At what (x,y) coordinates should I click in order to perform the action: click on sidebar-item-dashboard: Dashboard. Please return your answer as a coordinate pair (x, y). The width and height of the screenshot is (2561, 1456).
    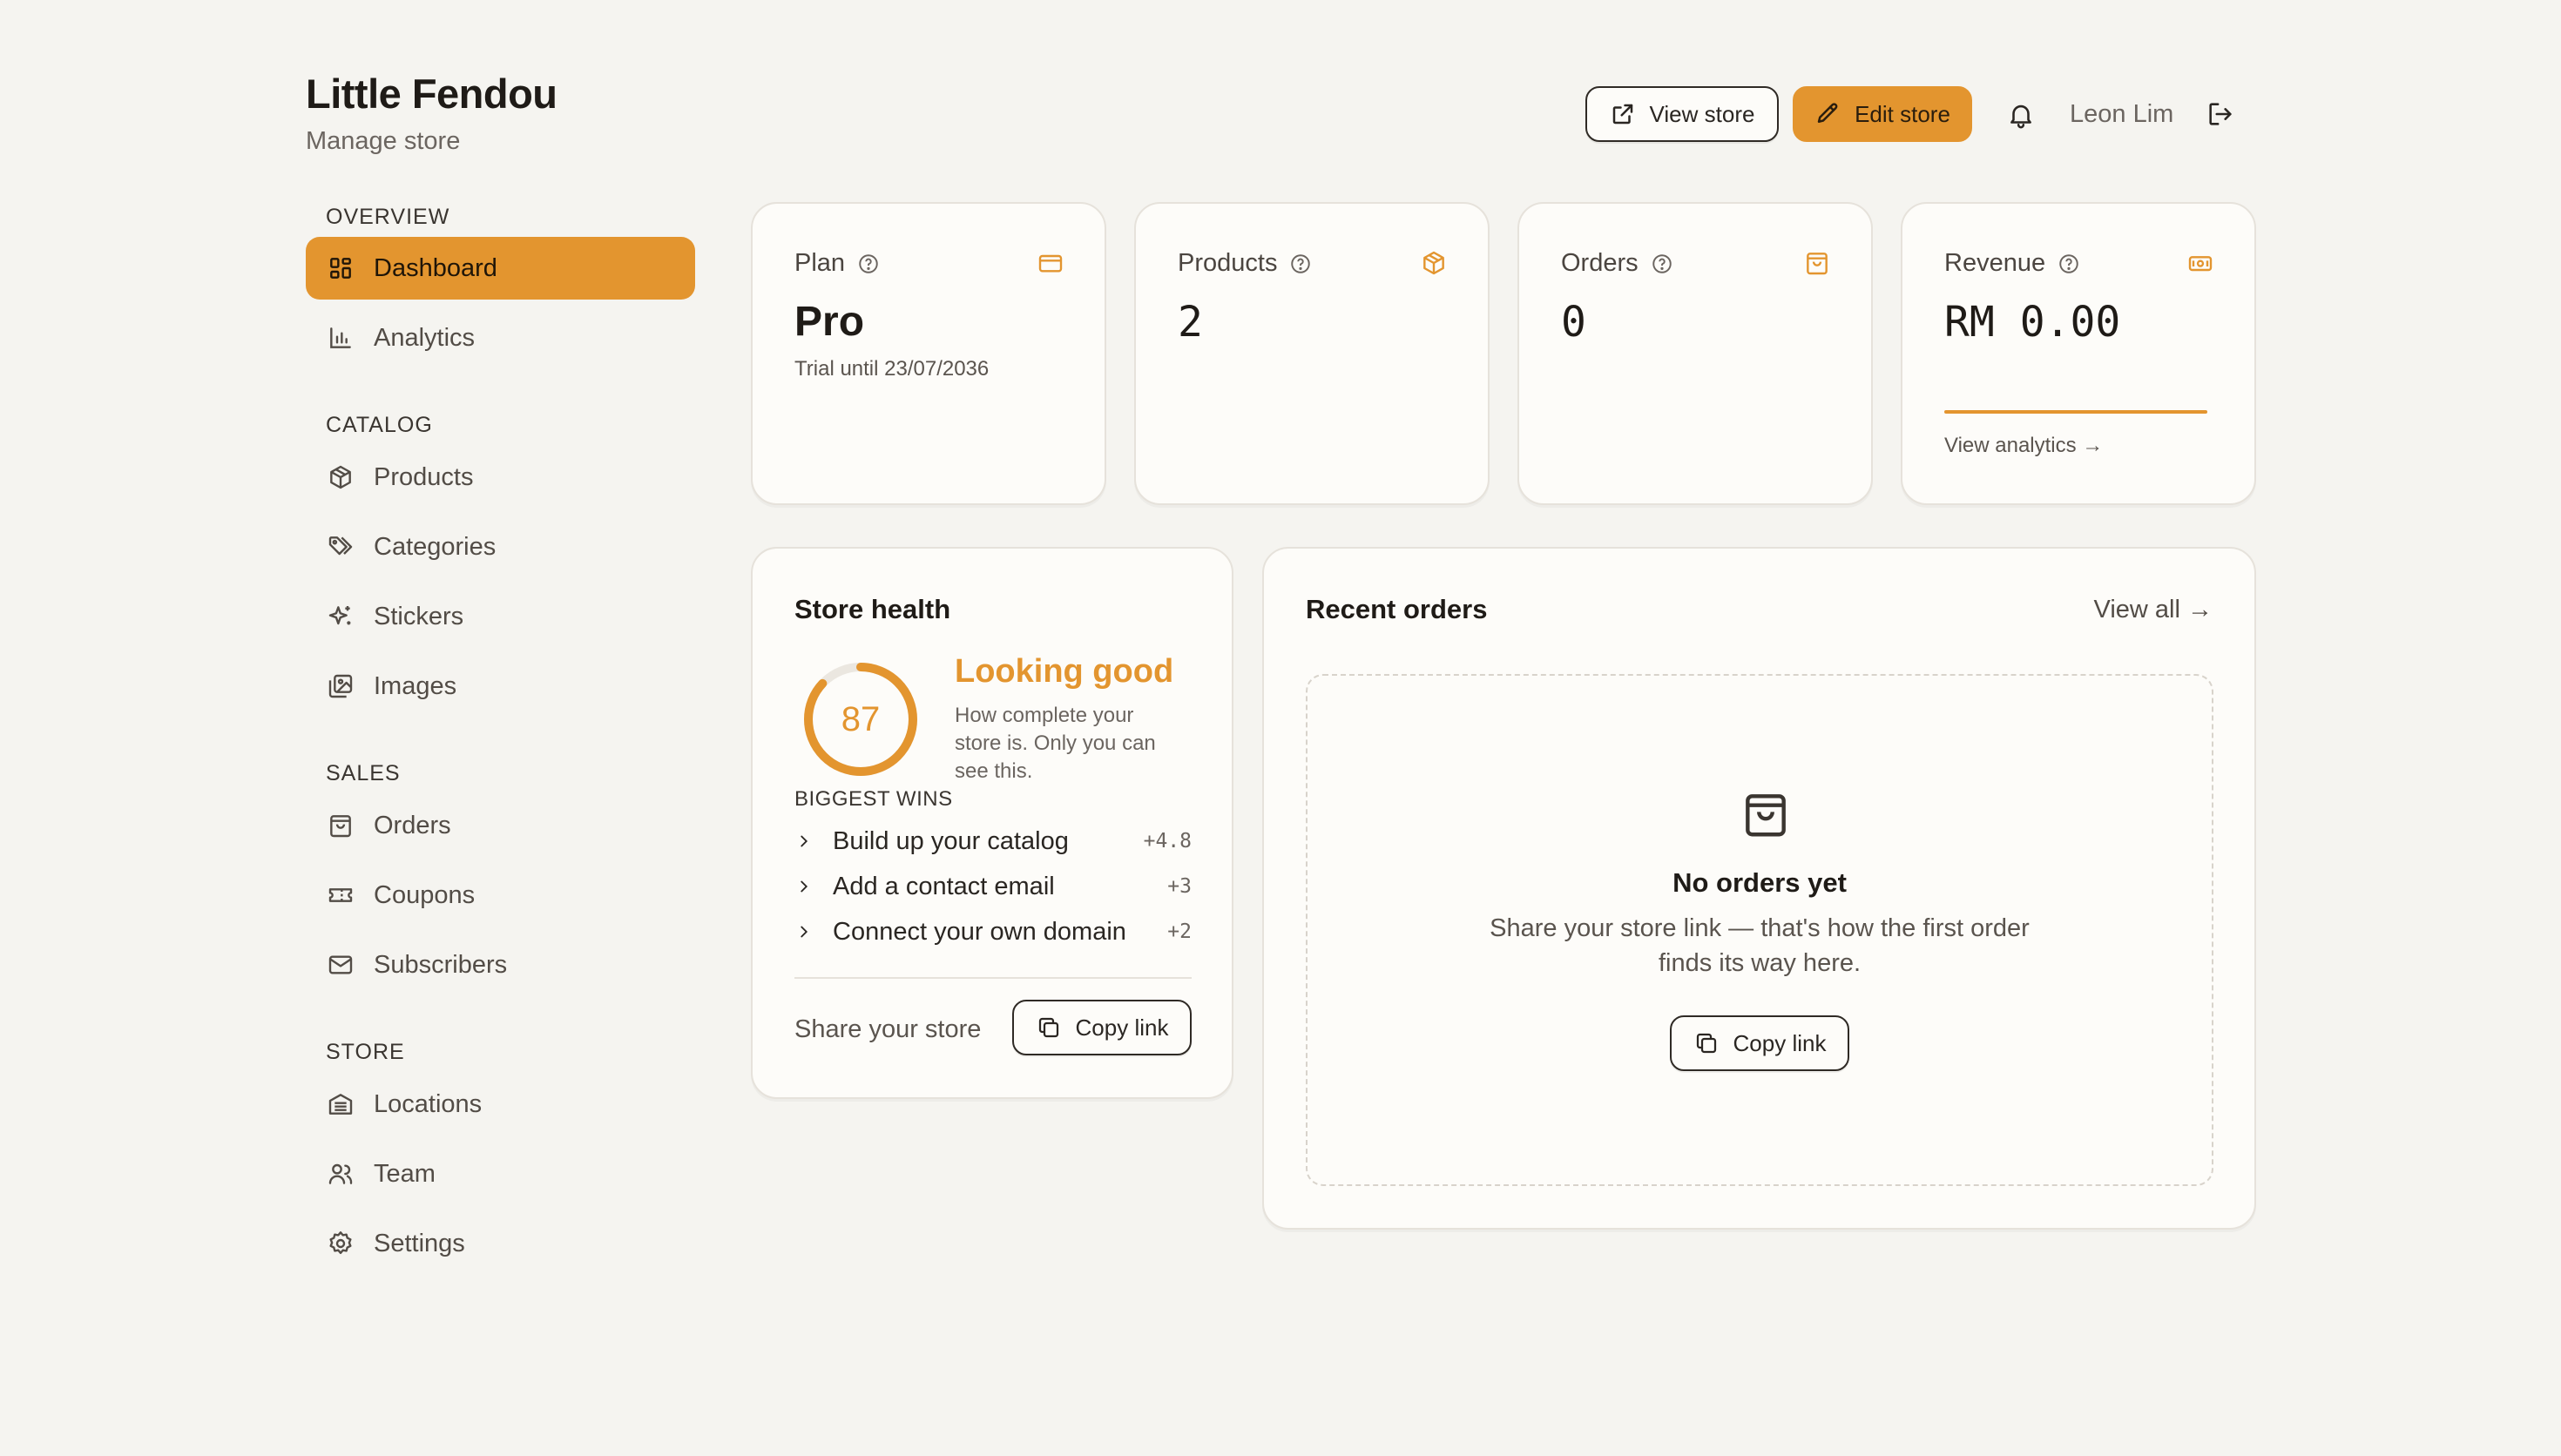
    Looking at the image, I should click on (500, 268).